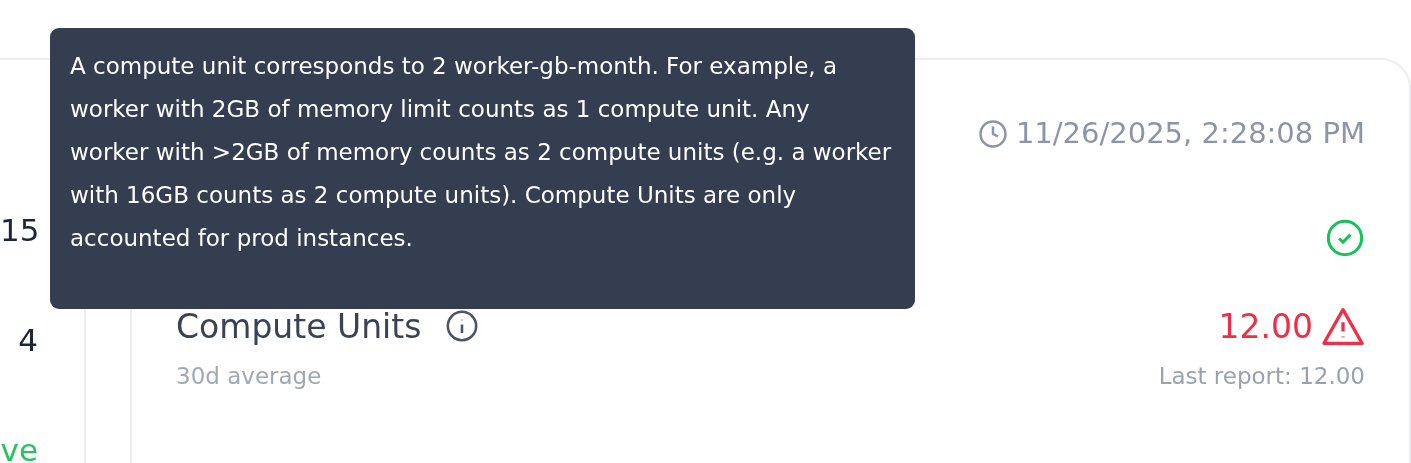 This screenshot has height=463, width=1411. Describe the element at coordinates (1190, 133) in the screenshot. I see `timestamp: 11/26/2025, 2:28:08 PM` at that location.